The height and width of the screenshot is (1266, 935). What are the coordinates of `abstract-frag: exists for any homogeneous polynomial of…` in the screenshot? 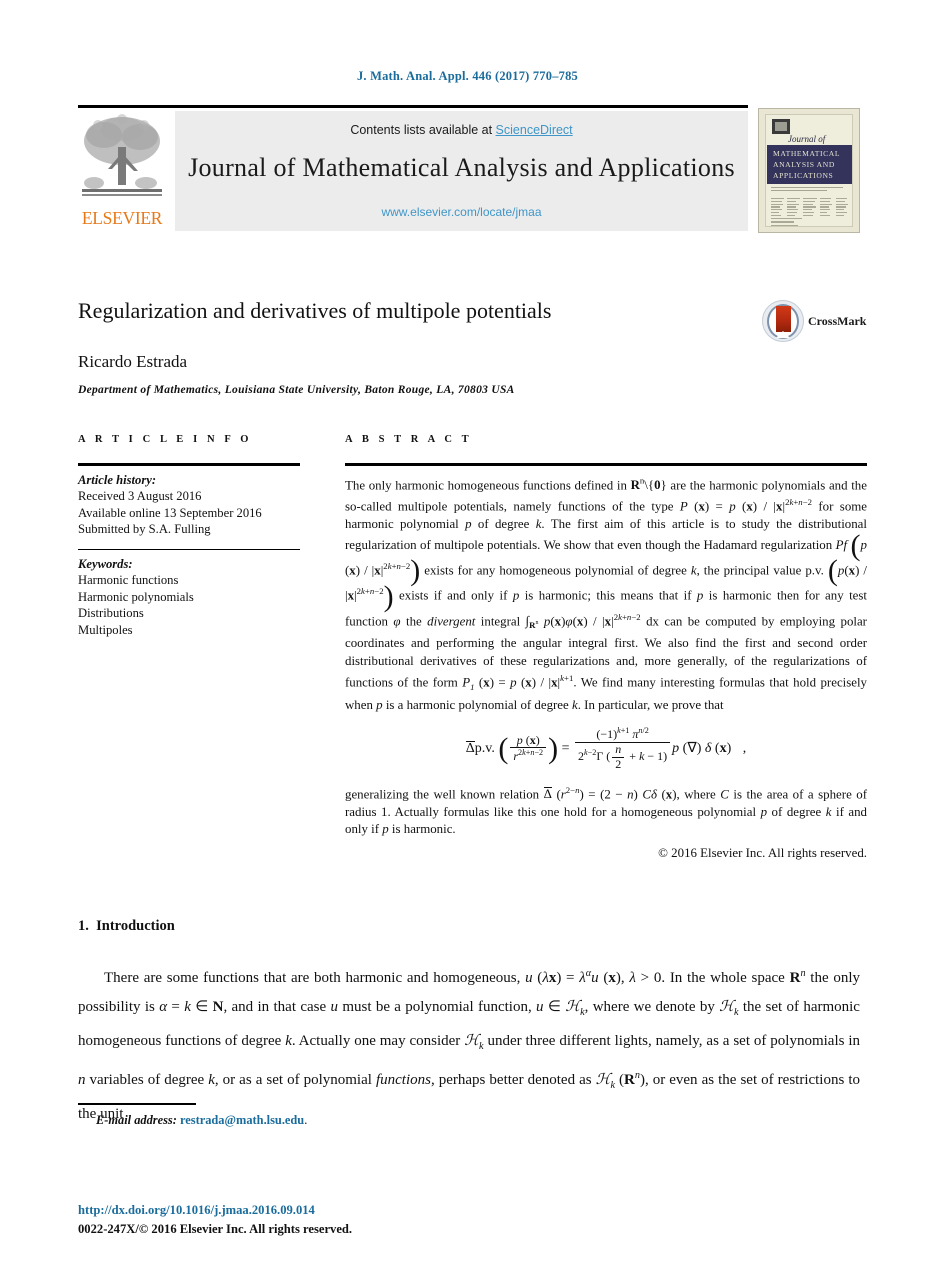 It's located at (555, 570).